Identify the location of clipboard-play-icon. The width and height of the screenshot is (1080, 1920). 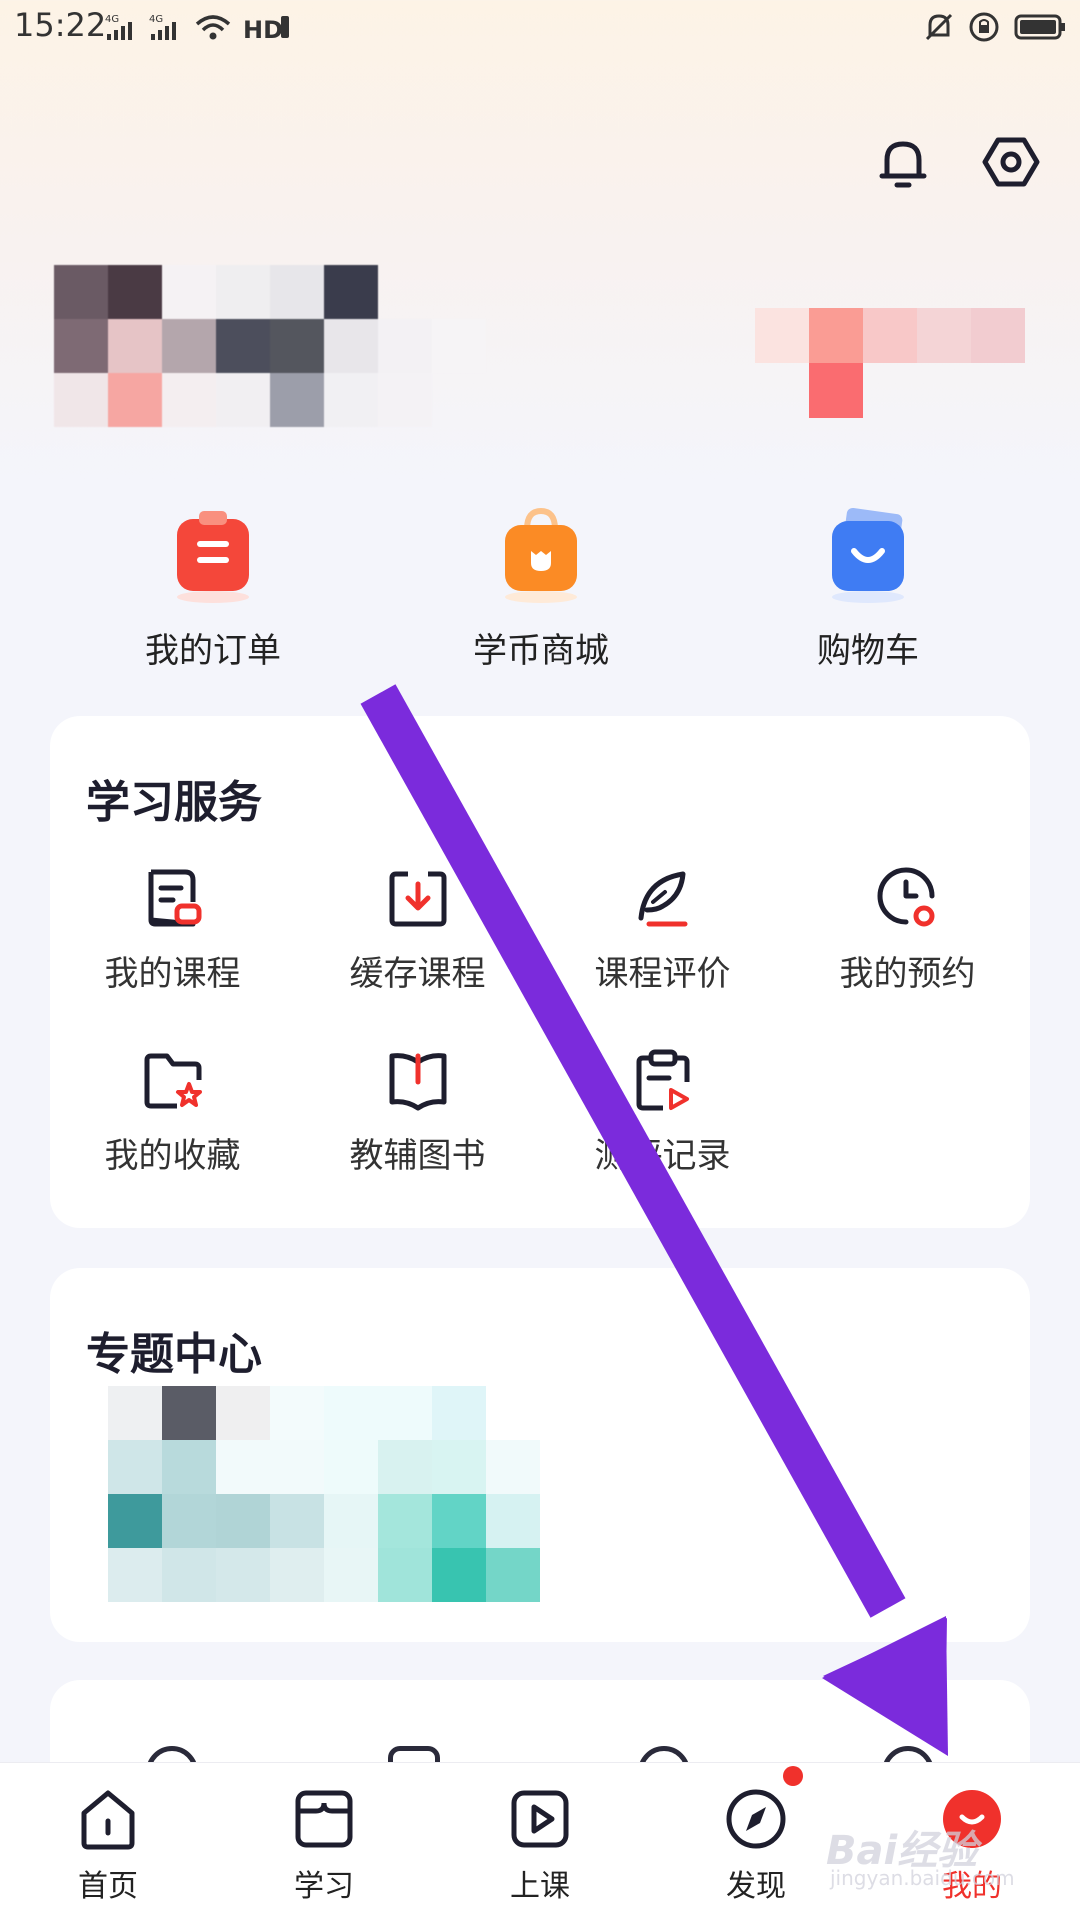
(662, 1080).